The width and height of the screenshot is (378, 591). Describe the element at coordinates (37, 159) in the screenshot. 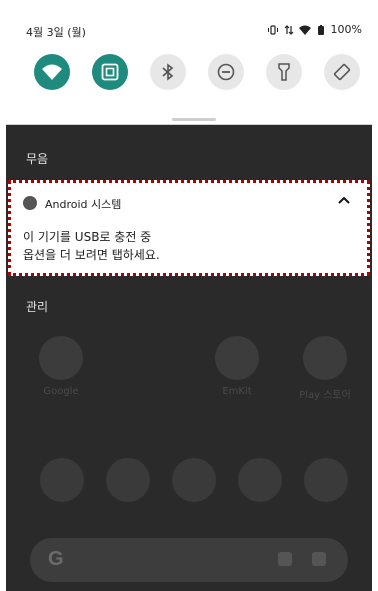

I see `section-silent-label: 무음` at that location.